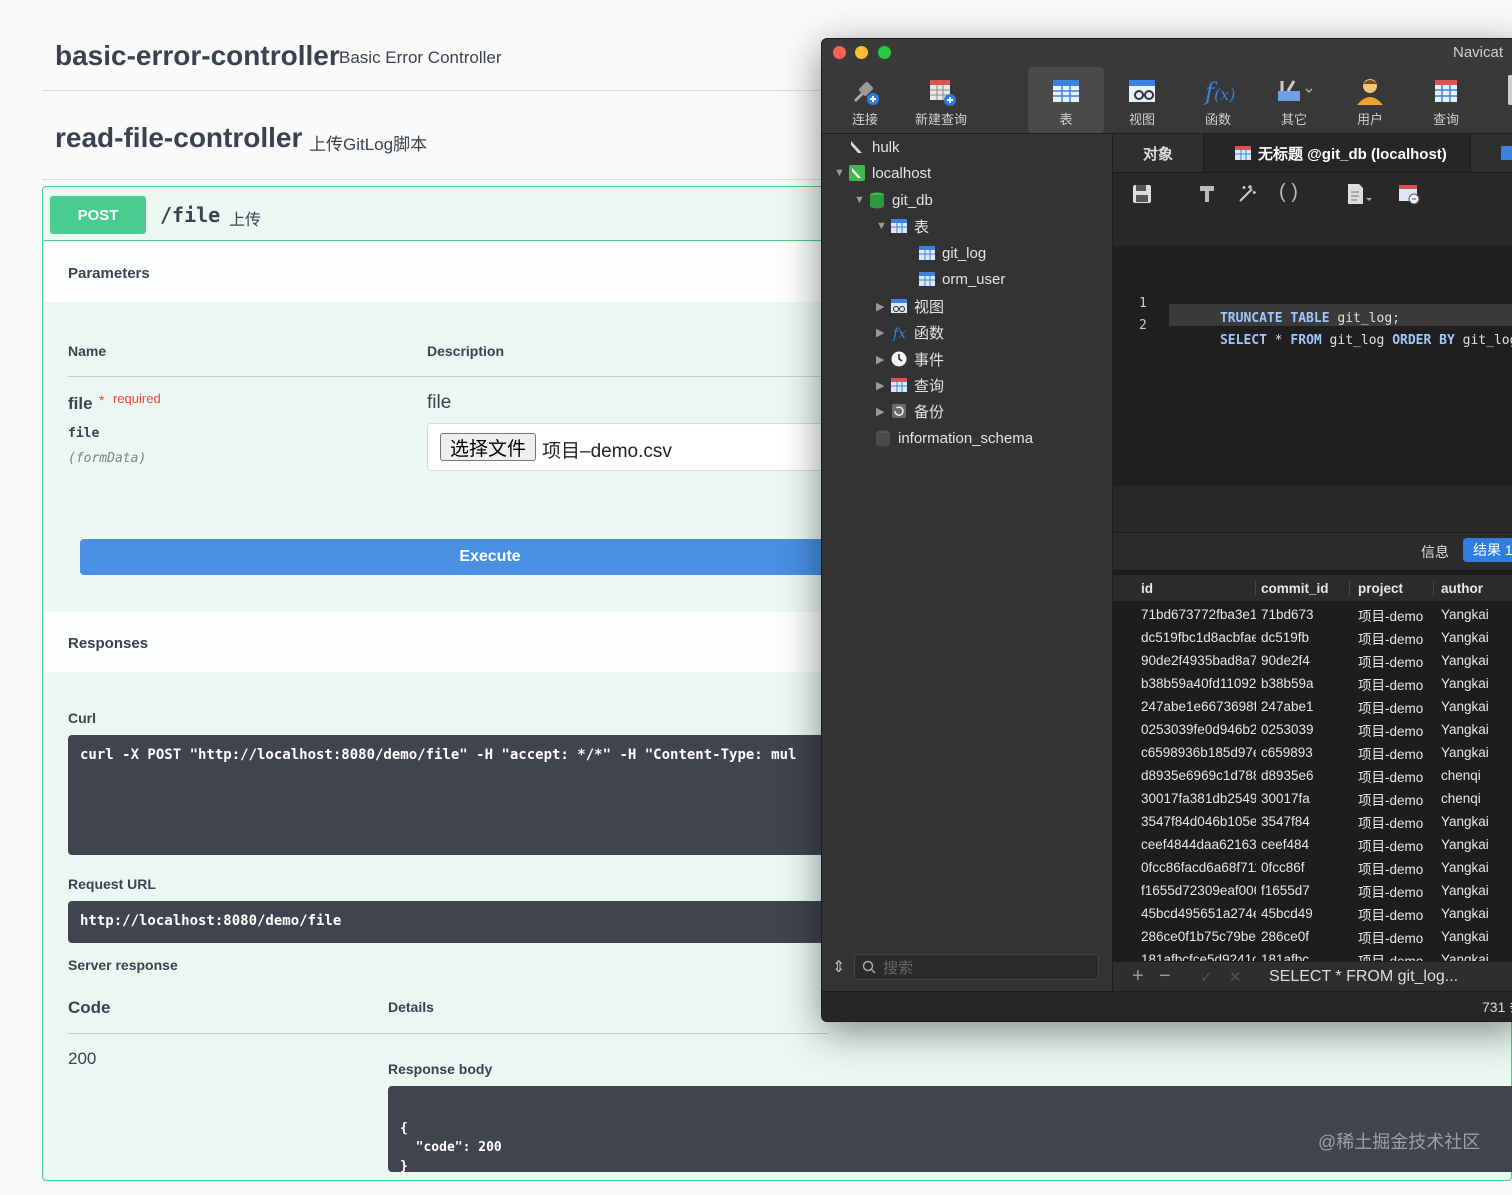  Describe the element at coordinates (1184, 913) in the screenshot. I see `table-cell: 45bcd495651a274e3` at that location.